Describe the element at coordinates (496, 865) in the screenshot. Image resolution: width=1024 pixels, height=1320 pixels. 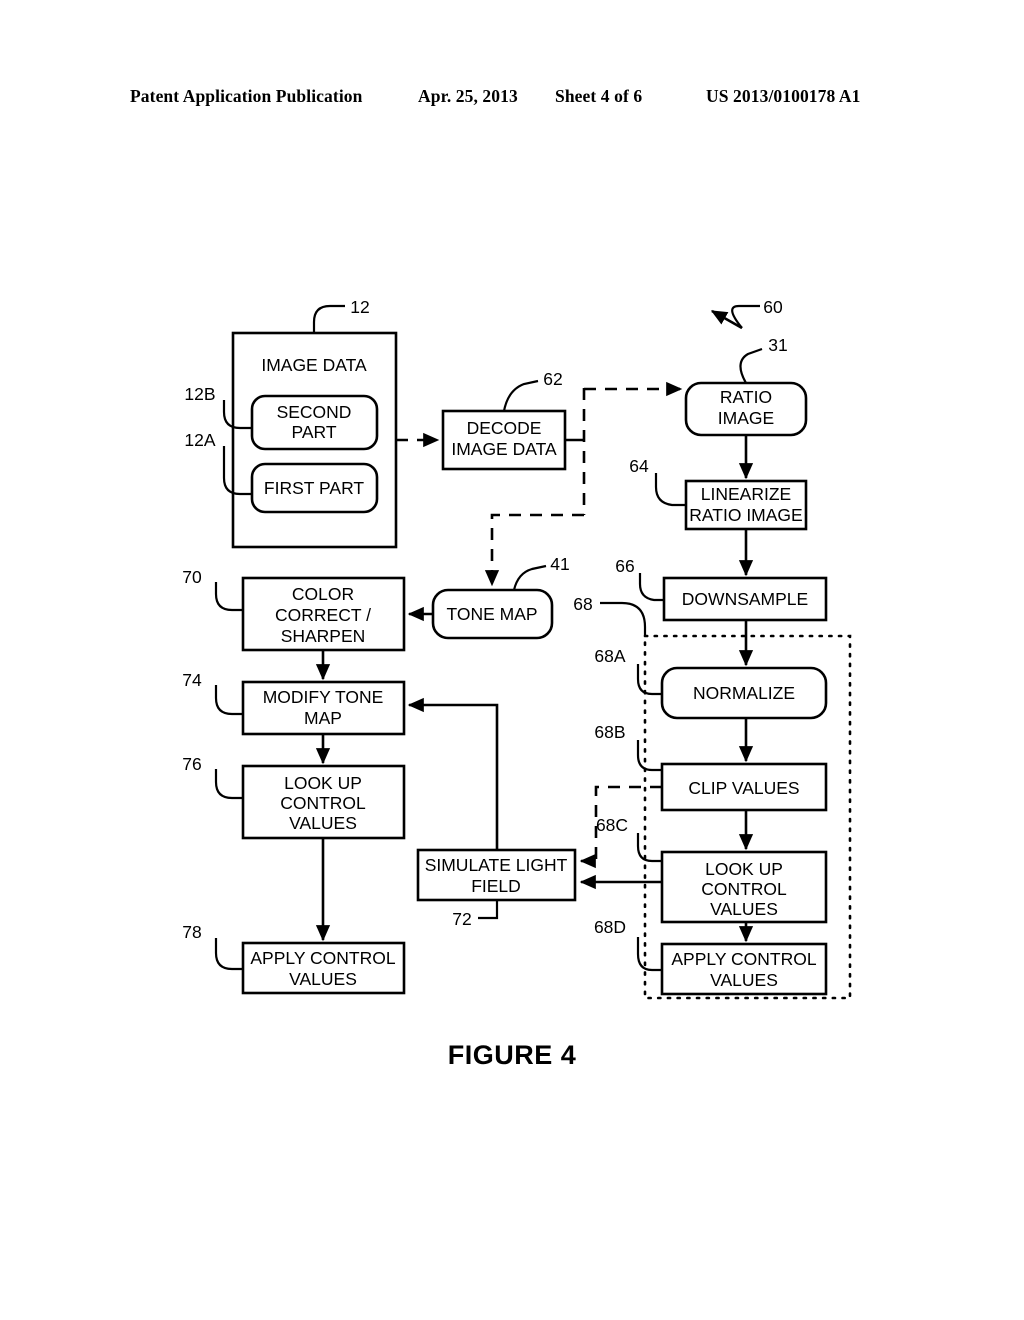
I see `node-simulate-label-line1: SIMULATE LIGHT` at that location.